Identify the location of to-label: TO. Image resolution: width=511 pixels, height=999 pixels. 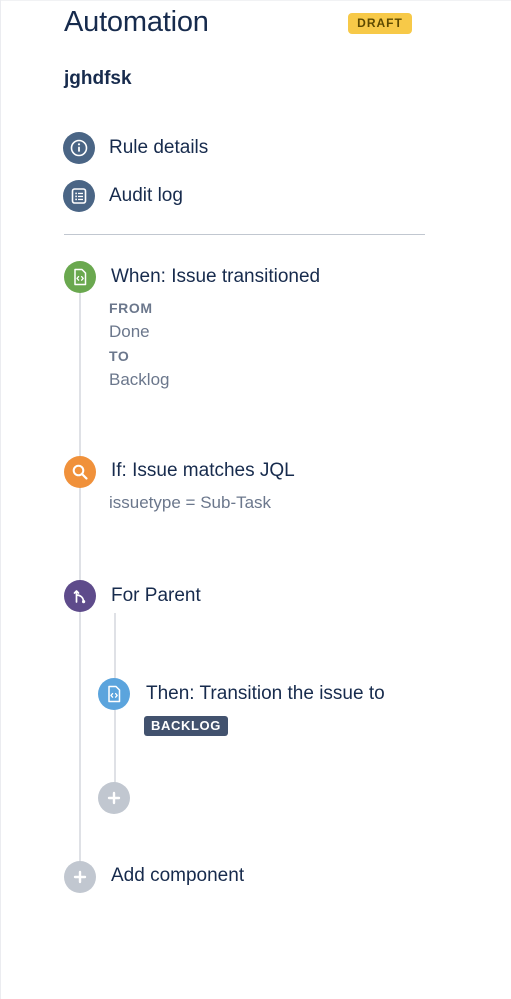
(119, 356).